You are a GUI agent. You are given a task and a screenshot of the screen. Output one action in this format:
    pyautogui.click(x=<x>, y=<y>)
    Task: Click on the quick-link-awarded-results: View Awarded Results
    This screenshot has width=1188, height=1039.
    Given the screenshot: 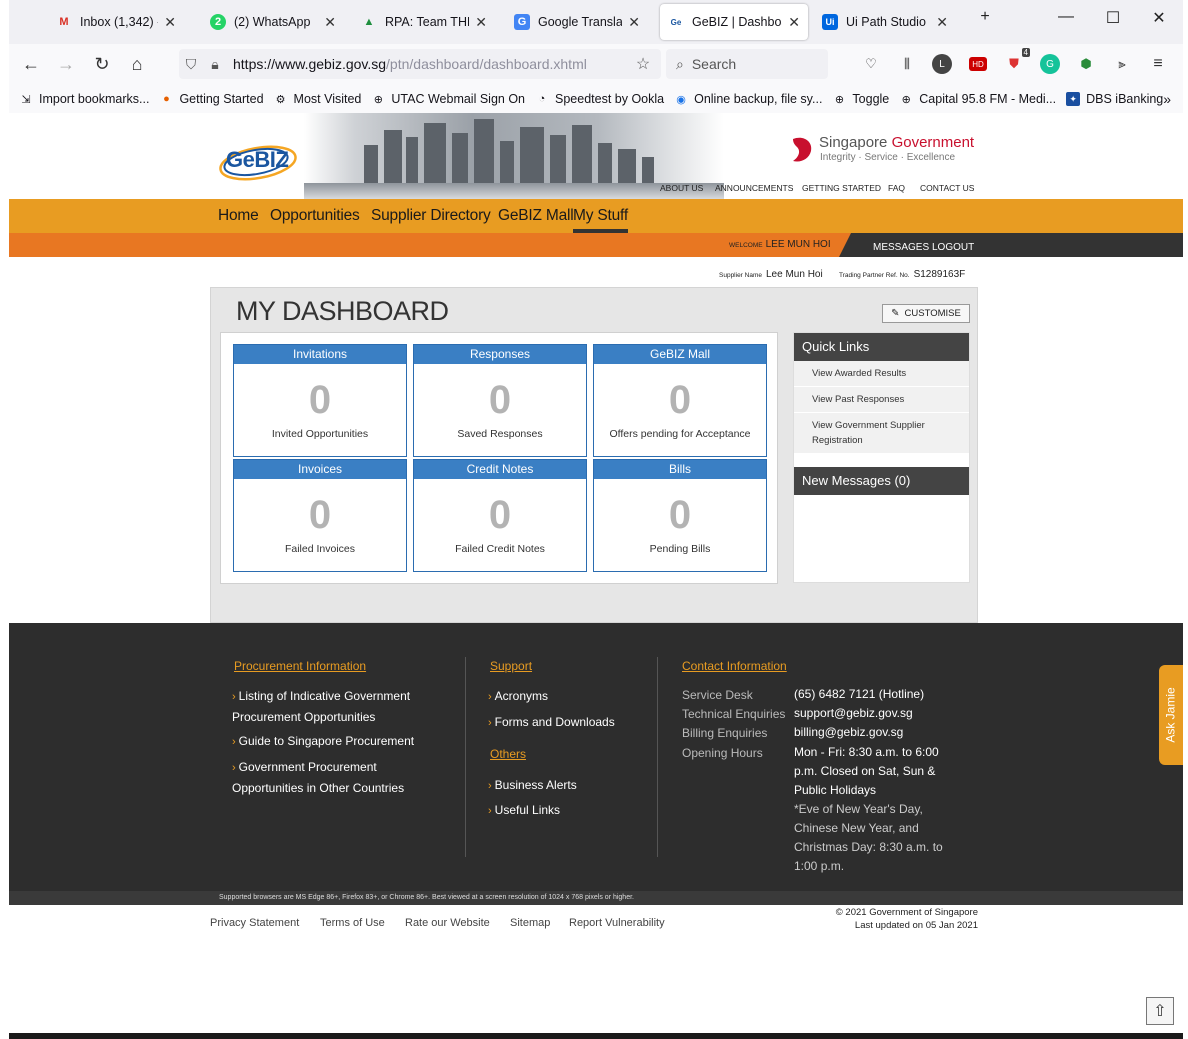 What is the action you would take?
    pyautogui.click(x=881, y=374)
    